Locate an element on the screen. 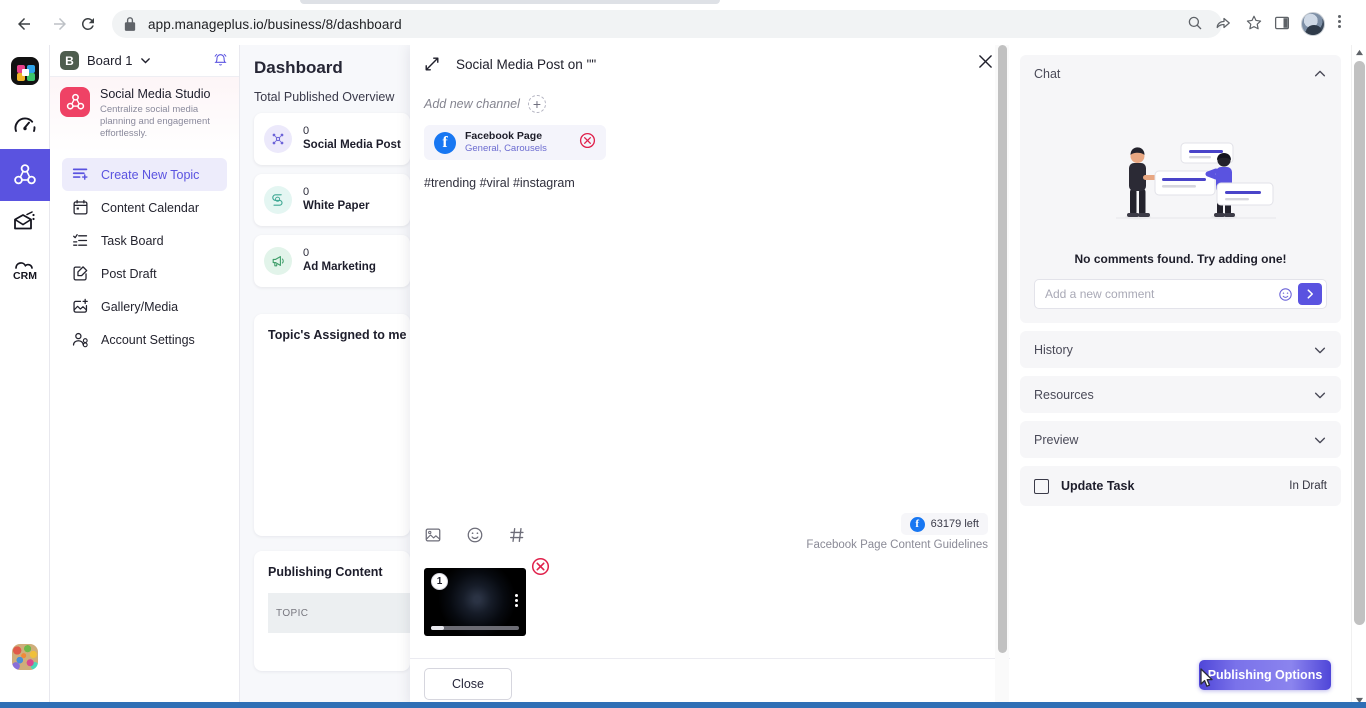  sidebar-item-label: Task Board is located at coordinates (132, 240).